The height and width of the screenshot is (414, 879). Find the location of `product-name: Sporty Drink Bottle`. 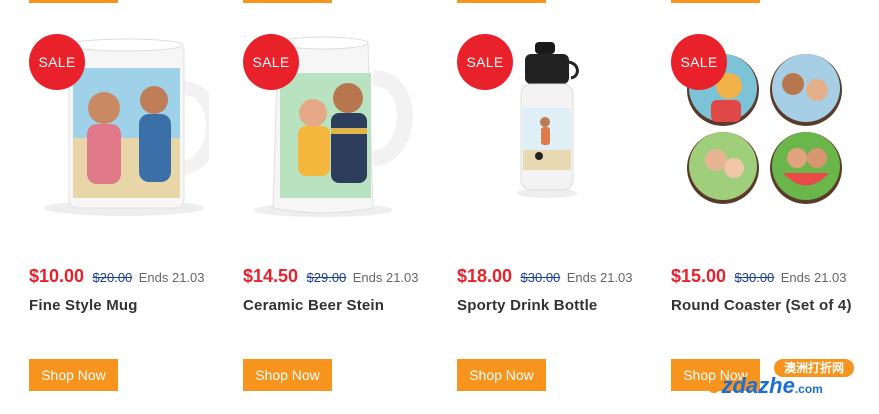

product-name: Sporty Drink Bottle is located at coordinates (527, 305).